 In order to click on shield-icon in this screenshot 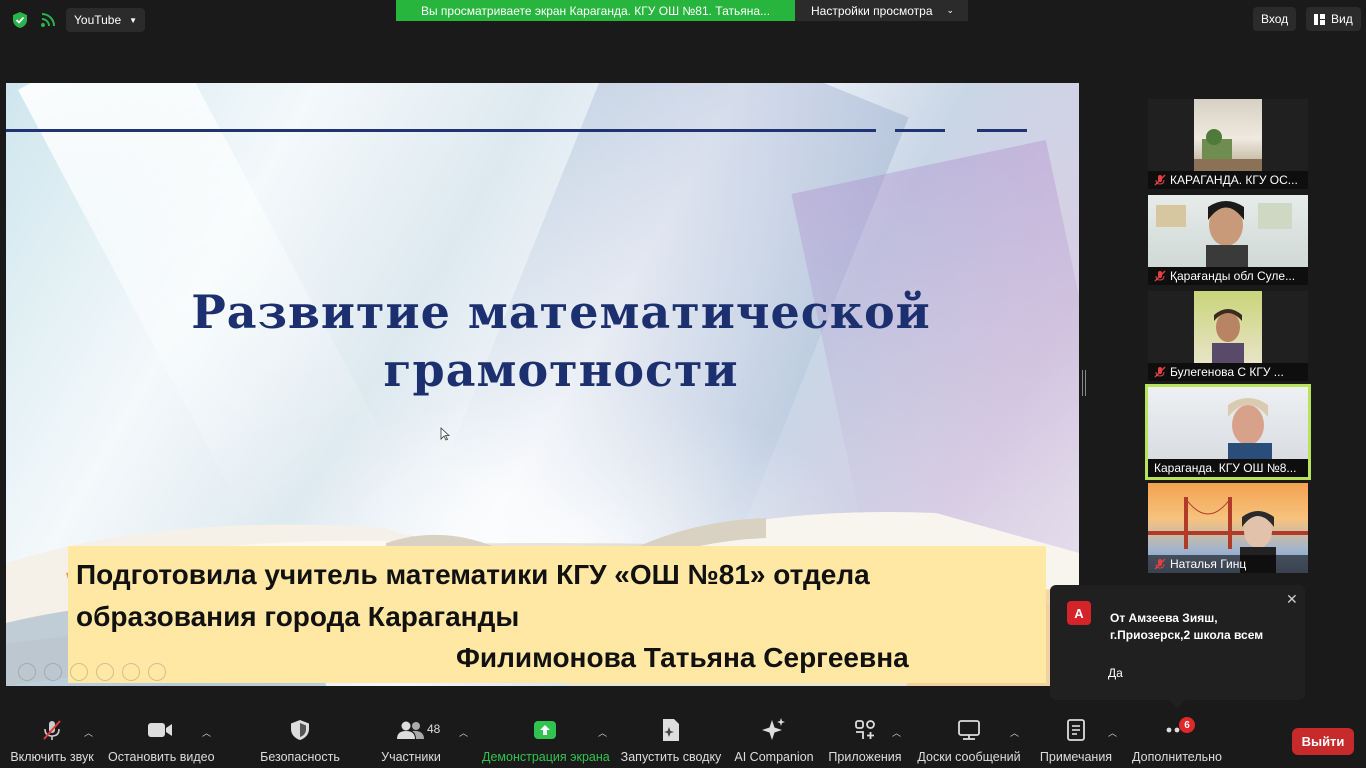, I will do `click(300, 730)`.